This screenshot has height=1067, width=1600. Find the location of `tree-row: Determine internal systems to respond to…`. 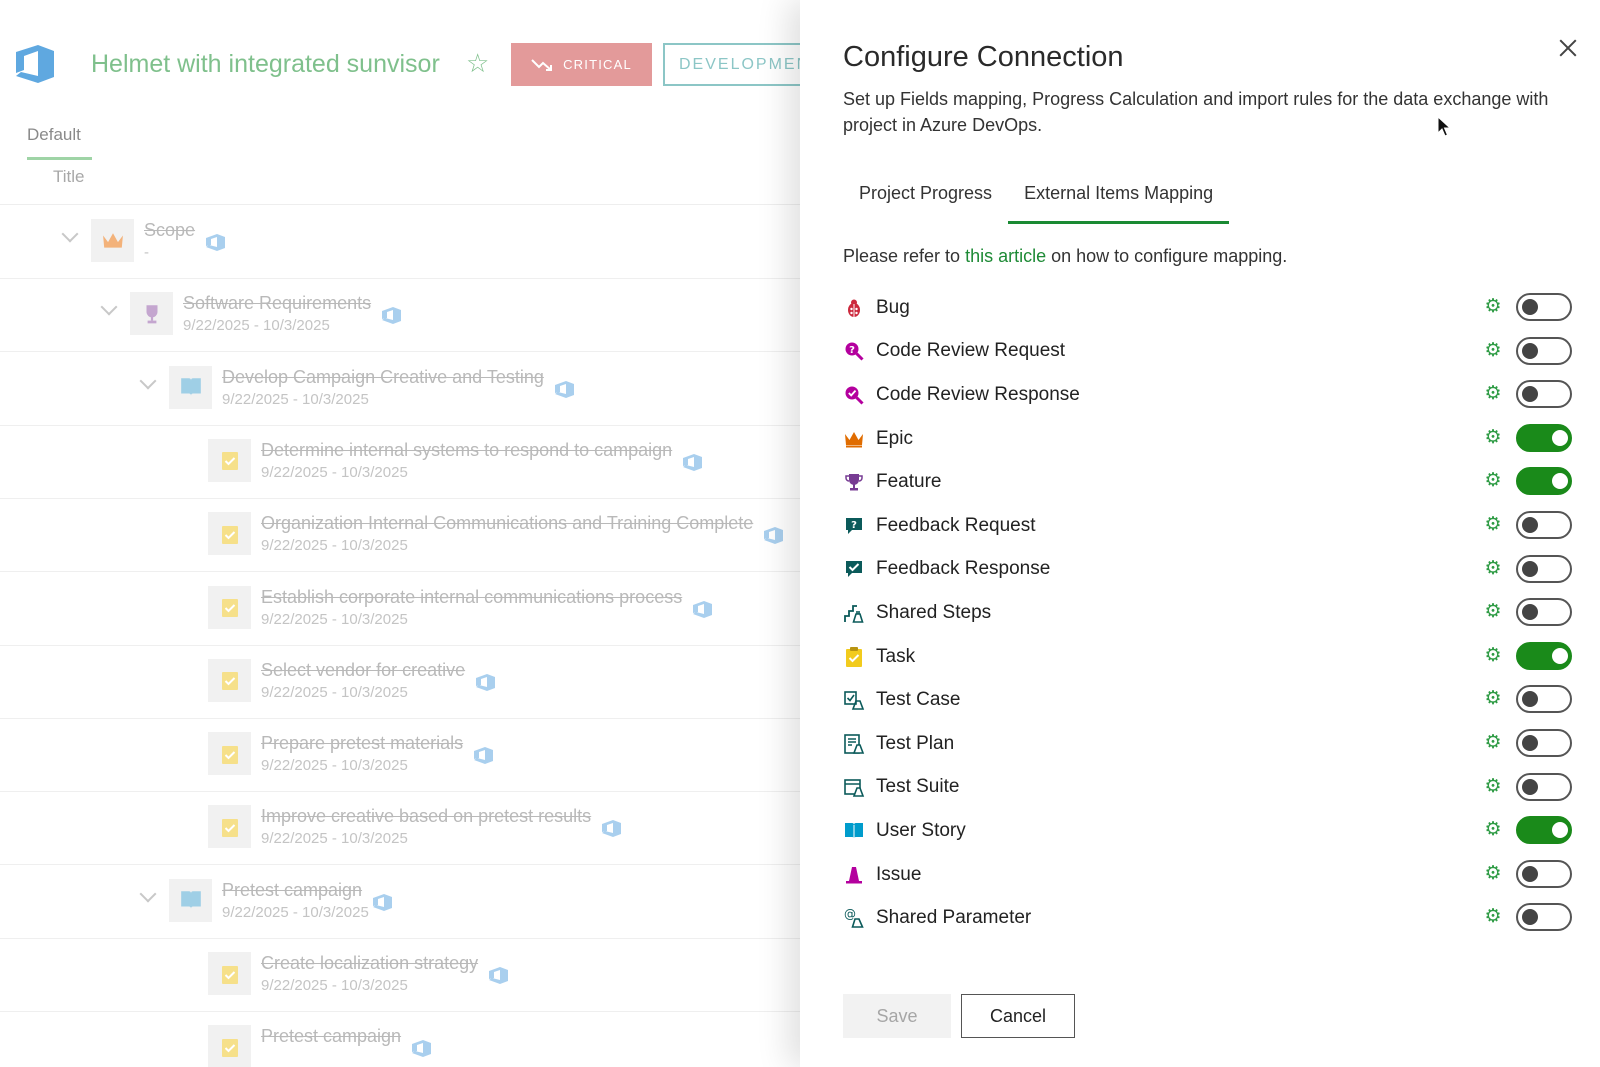

tree-row: Determine internal systems to respond to… is located at coordinates (400, 461).